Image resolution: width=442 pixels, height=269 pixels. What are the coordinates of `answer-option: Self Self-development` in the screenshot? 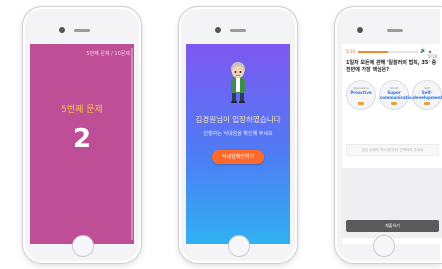 It's located at (427, 95).